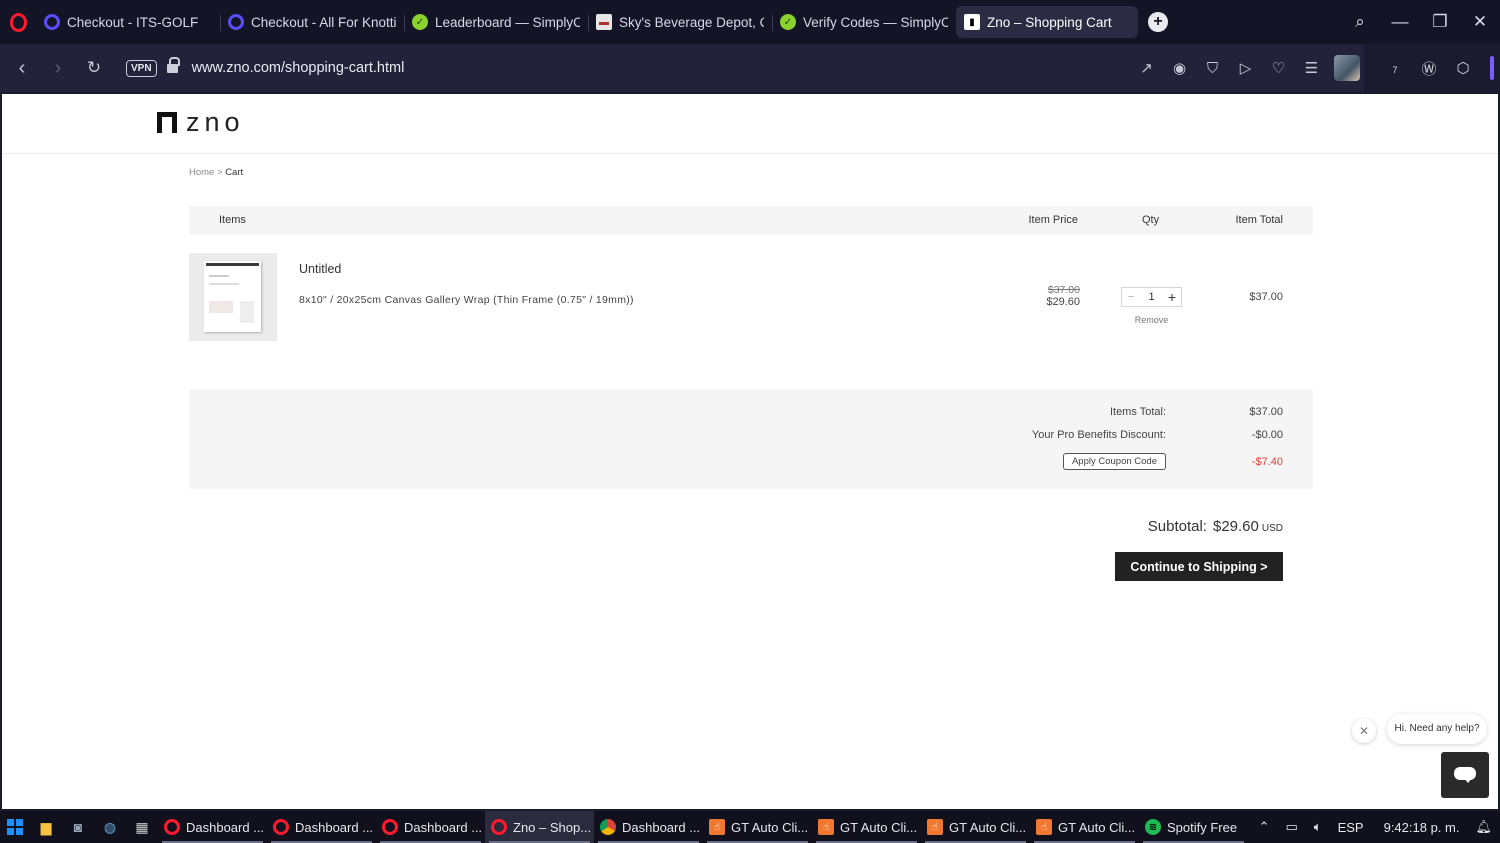 This screenshot has height=843, width=1500. Describe the element at coordinates (1266, 297) in the screenshot. I see `item-total: $37.00` at that location.